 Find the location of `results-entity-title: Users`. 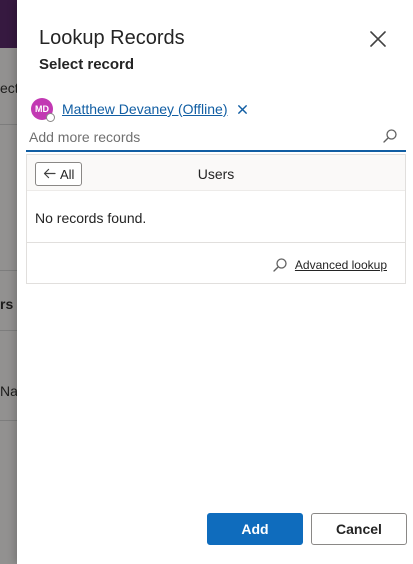

results-entity-title: Users is located at coordinates (216, 174).